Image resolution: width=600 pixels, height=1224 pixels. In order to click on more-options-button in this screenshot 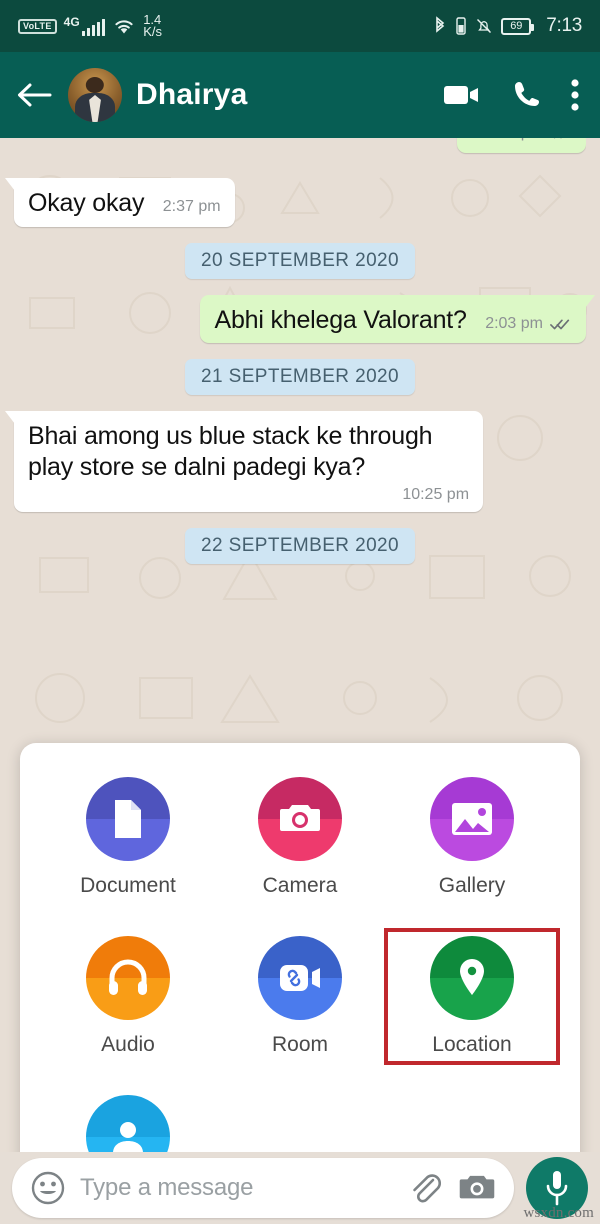, I will do `click(575, 95)`.